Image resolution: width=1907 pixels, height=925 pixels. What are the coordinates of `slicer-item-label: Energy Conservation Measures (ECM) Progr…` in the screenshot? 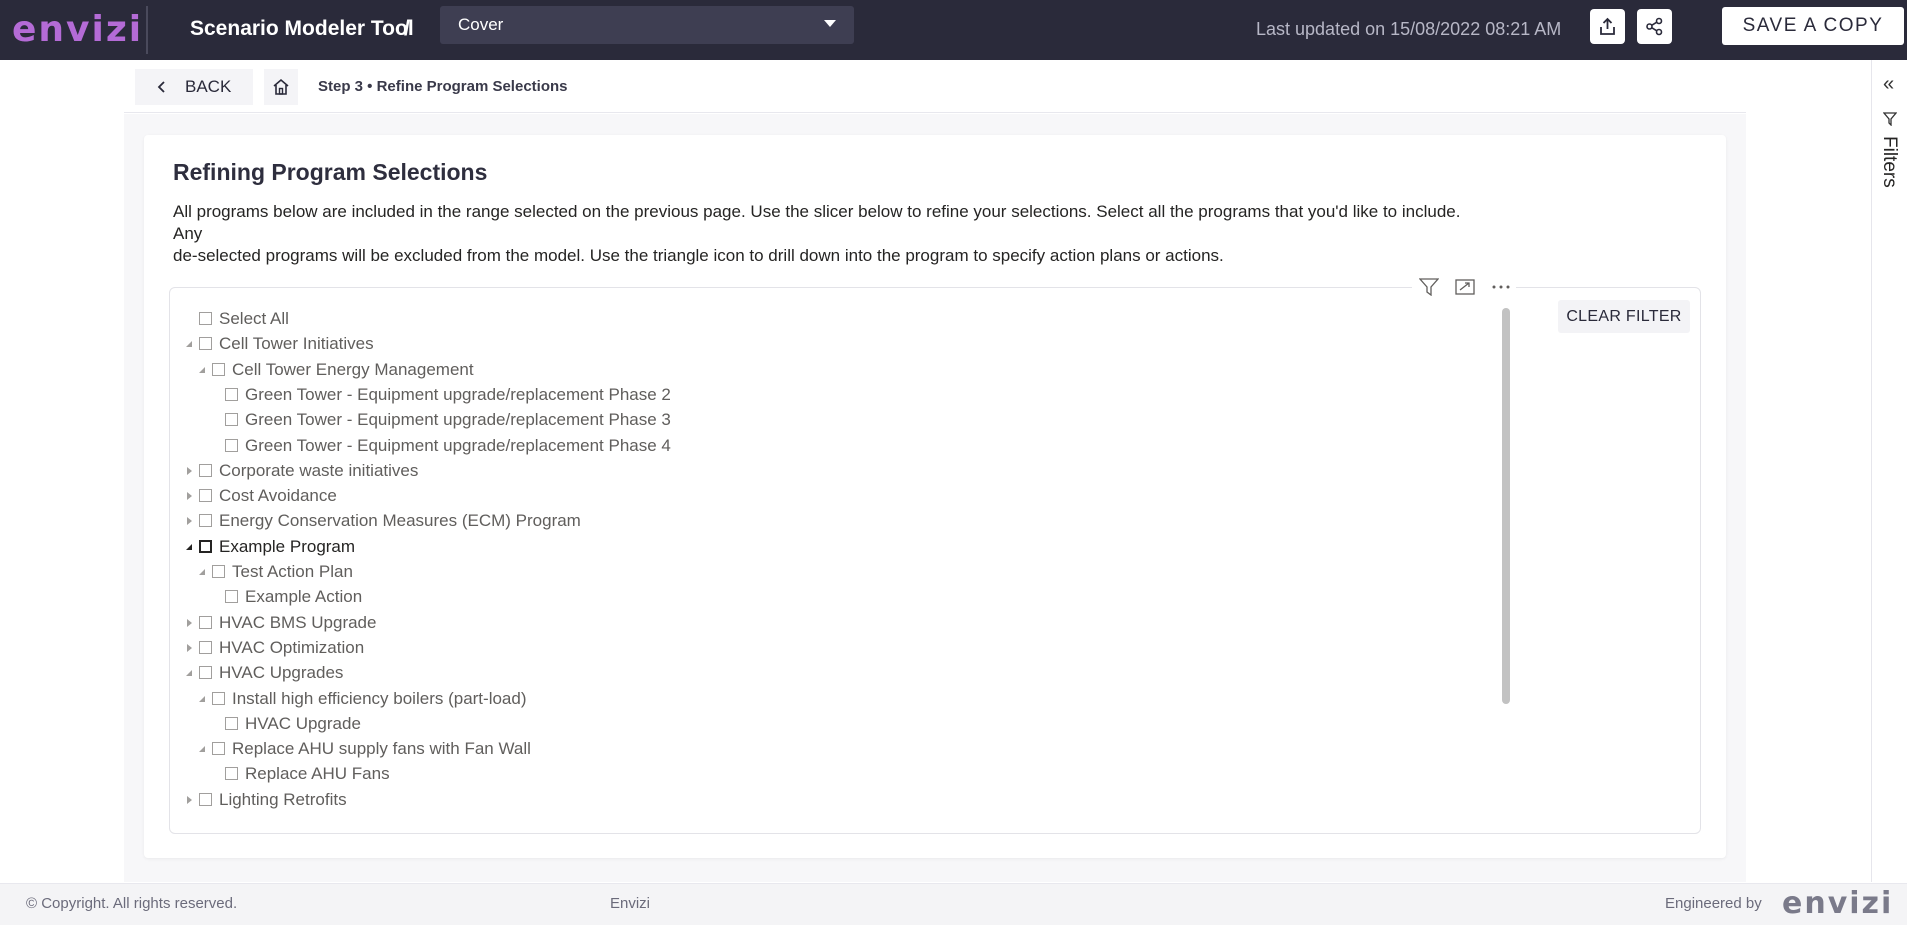 It's located at (400, 520).